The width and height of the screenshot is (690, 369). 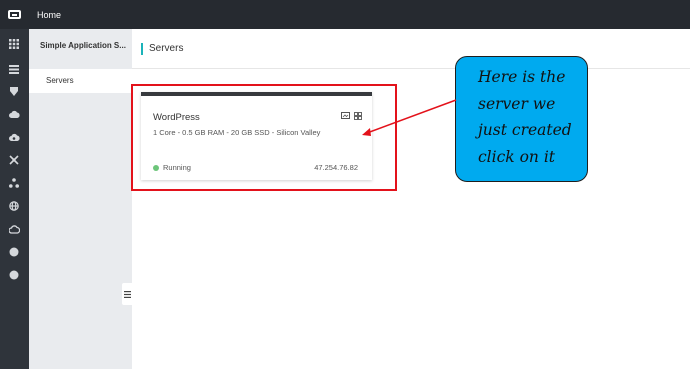 I want to click on list-icon, so click(x=14, y=69).